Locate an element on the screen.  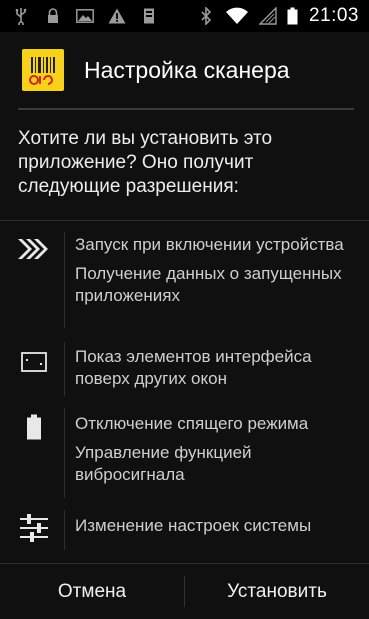
window-icon is located at coordinates (34, 362).